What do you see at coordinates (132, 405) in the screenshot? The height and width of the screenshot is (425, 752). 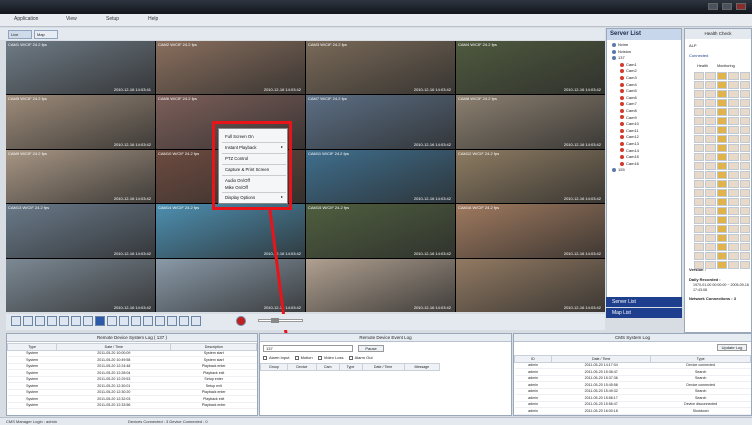 I see `table-row: System 2011-05-20 12:33:56 Playback enter` at bounding box center [132, 405].